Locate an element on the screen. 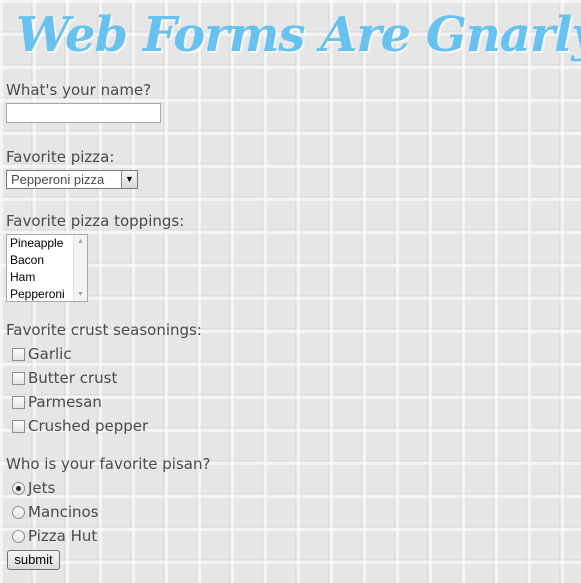  pisan-option-jets: Jets is located at coordinates (286, 488).